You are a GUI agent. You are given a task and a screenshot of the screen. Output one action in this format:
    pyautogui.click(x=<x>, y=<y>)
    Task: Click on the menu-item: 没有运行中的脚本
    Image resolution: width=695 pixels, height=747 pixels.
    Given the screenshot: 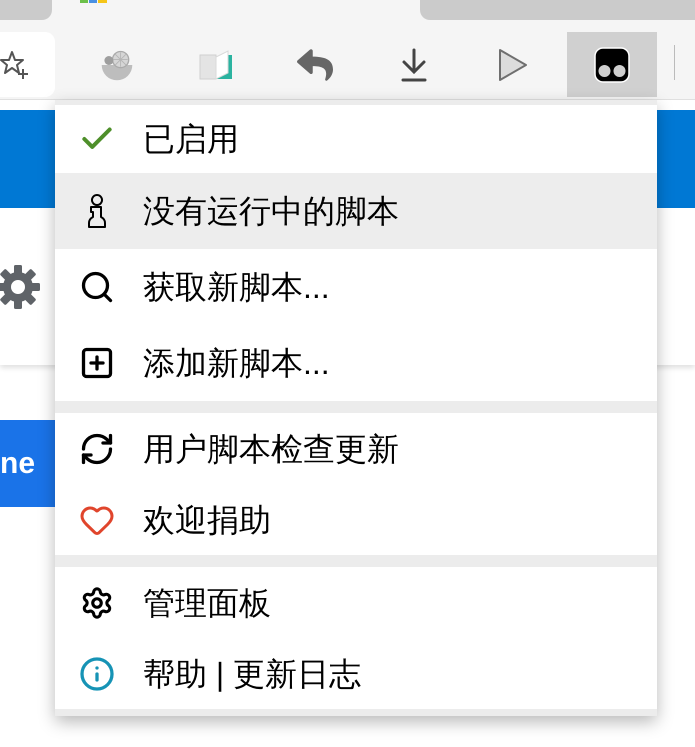 What is the action you would take?
    pyautogui.click(x=356, y=211)
    